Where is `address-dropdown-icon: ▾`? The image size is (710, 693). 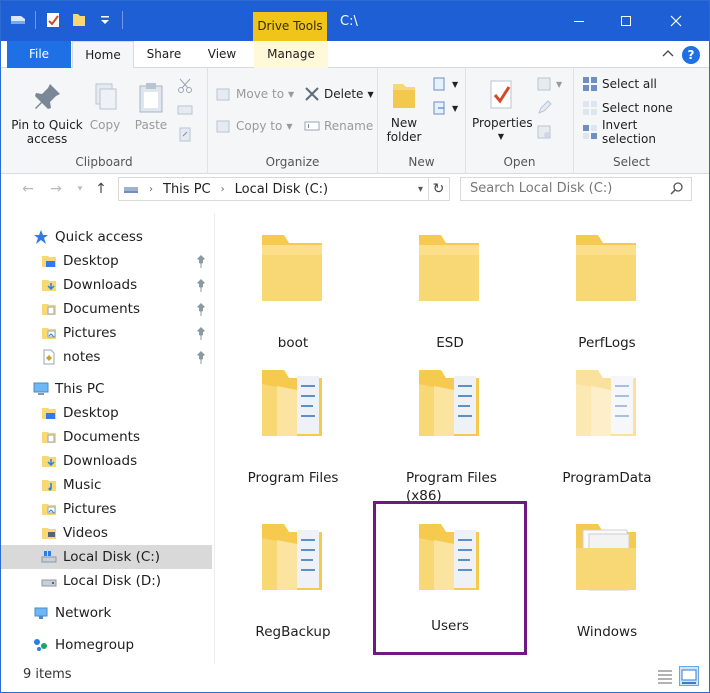 address-dropdown-icon: ▾ is located at coordinates (420, 189).